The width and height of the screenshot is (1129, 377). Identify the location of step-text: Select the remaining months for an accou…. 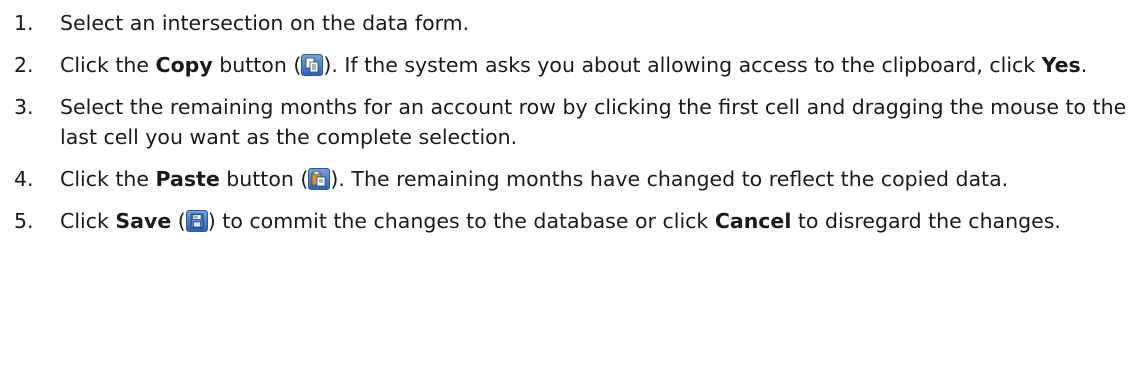
(593, 122).